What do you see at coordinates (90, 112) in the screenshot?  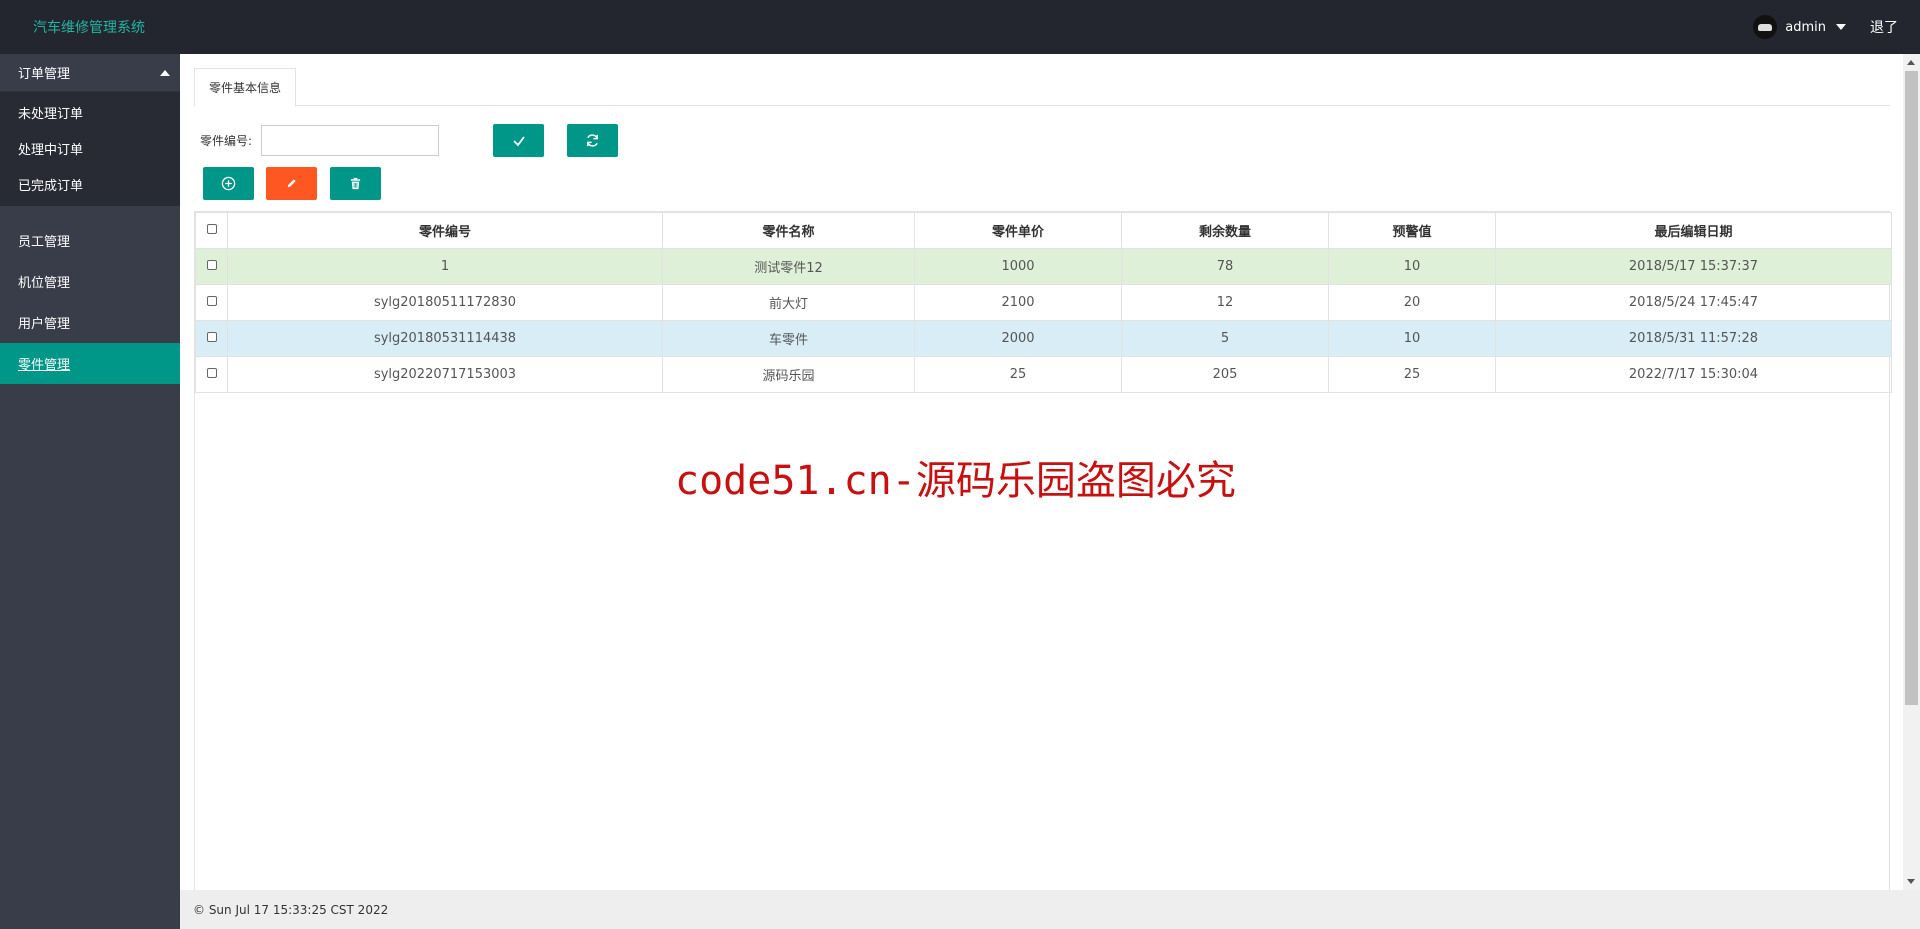 I see `sidebar-item-unprocessed-orders: 未处理订单` at bounding box center [90, 112].